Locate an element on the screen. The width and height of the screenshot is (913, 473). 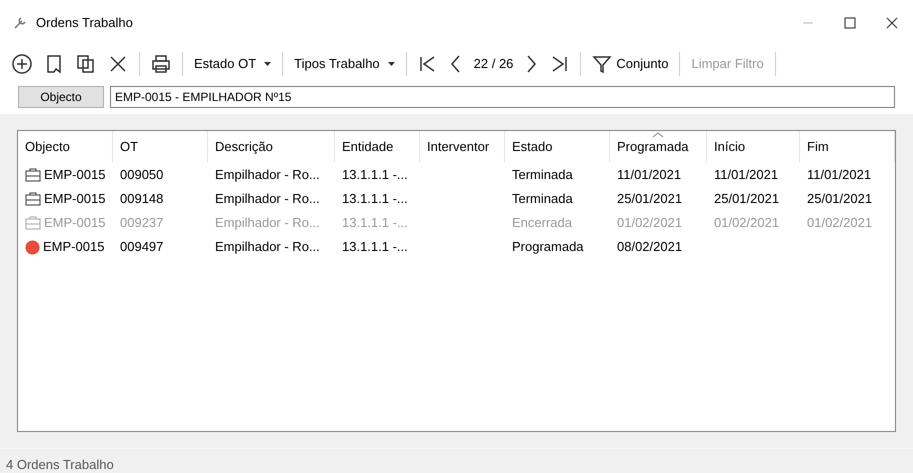
table-cell-text: Programada is located at coordinates (548, 247).